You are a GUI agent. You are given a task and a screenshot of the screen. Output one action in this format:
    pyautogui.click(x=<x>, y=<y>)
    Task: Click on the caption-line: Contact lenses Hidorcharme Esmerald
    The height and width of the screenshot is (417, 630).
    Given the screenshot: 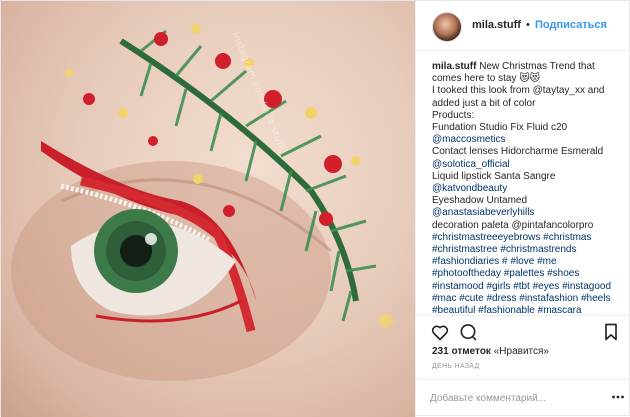 What is the action you would take?
    pyautogui.click(x=518, y=152)
    